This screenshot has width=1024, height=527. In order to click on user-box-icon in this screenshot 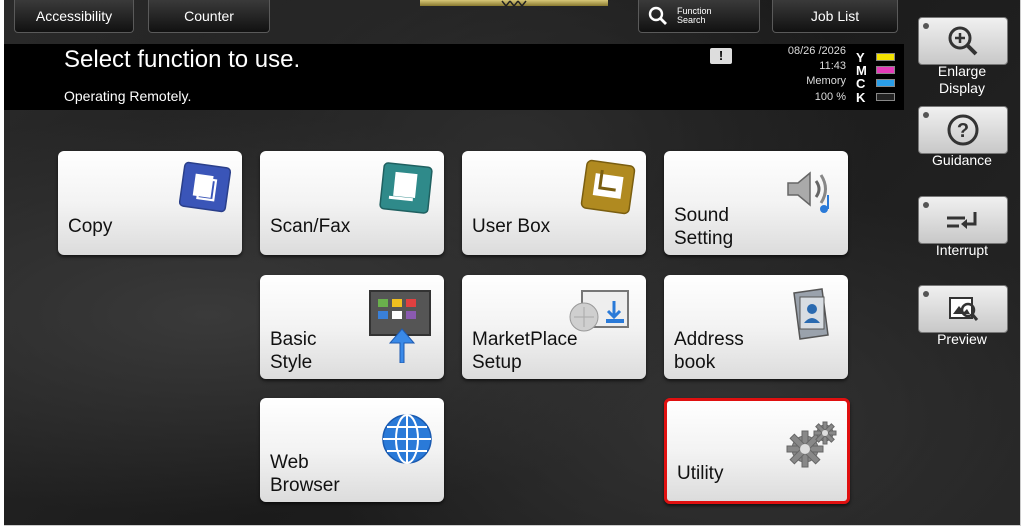, I will do `click(608, 187)`.